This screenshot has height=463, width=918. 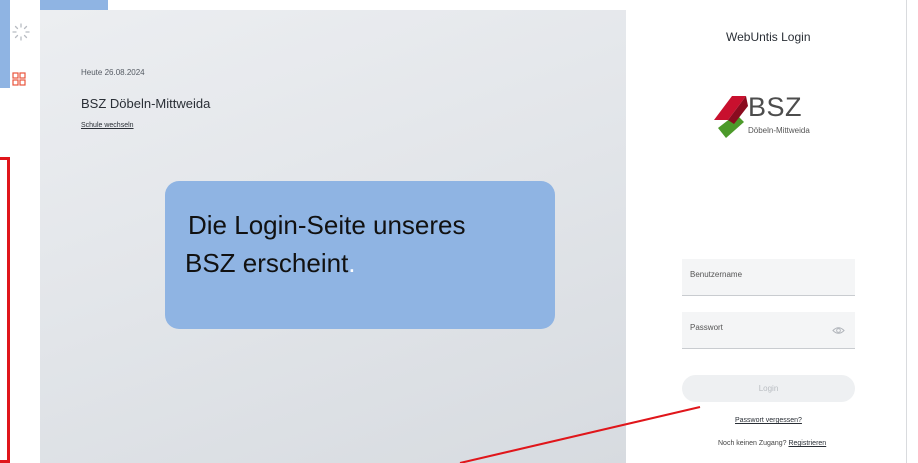 What do you see at coordinates (775, 107) in the screenshot?
I see `logo-text: BSZ` at bounding box center [775, 107].